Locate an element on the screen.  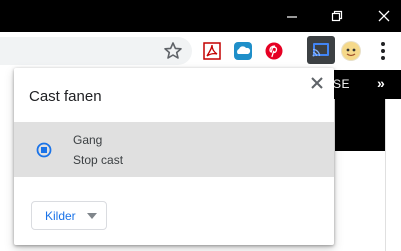
profile-avatar-icon is located at coordinates (351, 51).